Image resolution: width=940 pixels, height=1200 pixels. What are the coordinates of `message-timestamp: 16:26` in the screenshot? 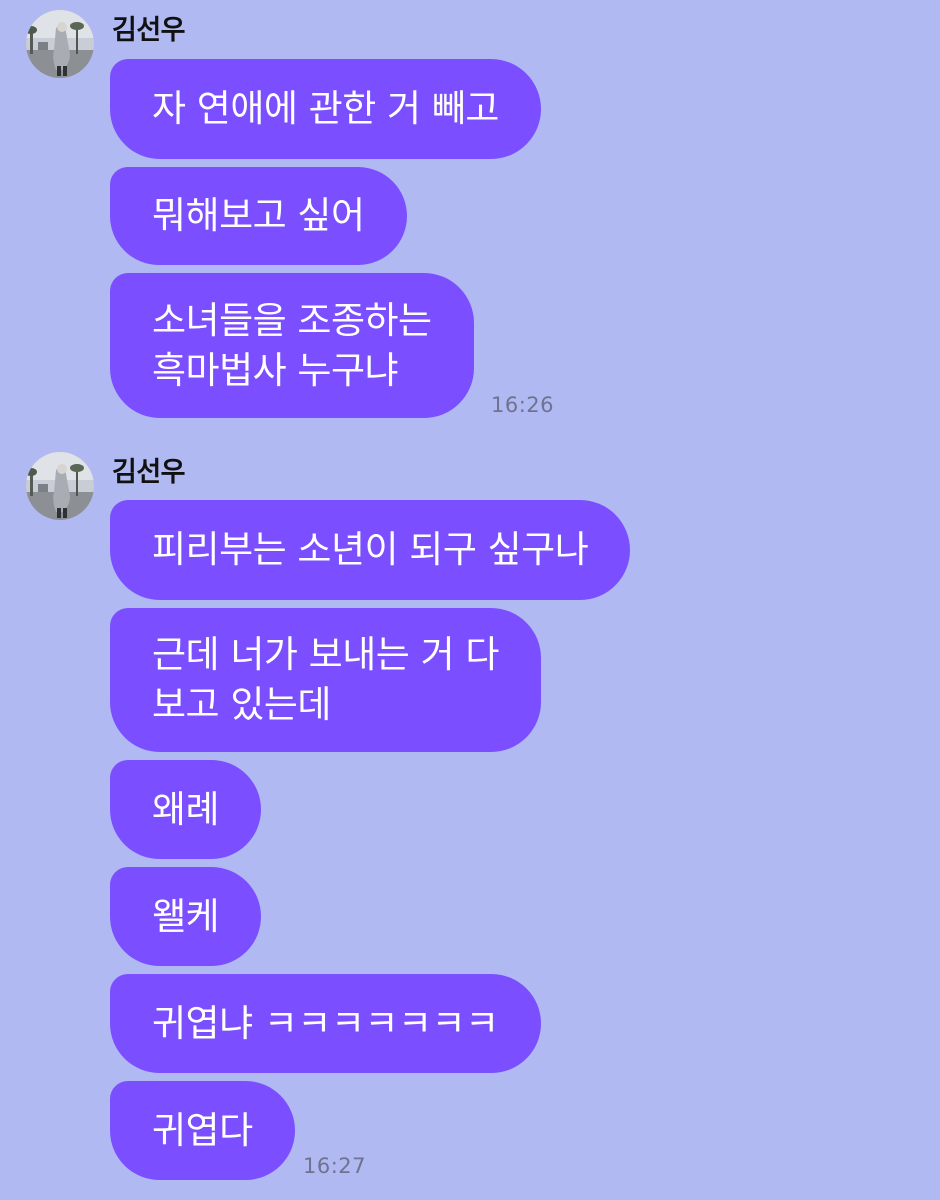 It's located at (523, 405).